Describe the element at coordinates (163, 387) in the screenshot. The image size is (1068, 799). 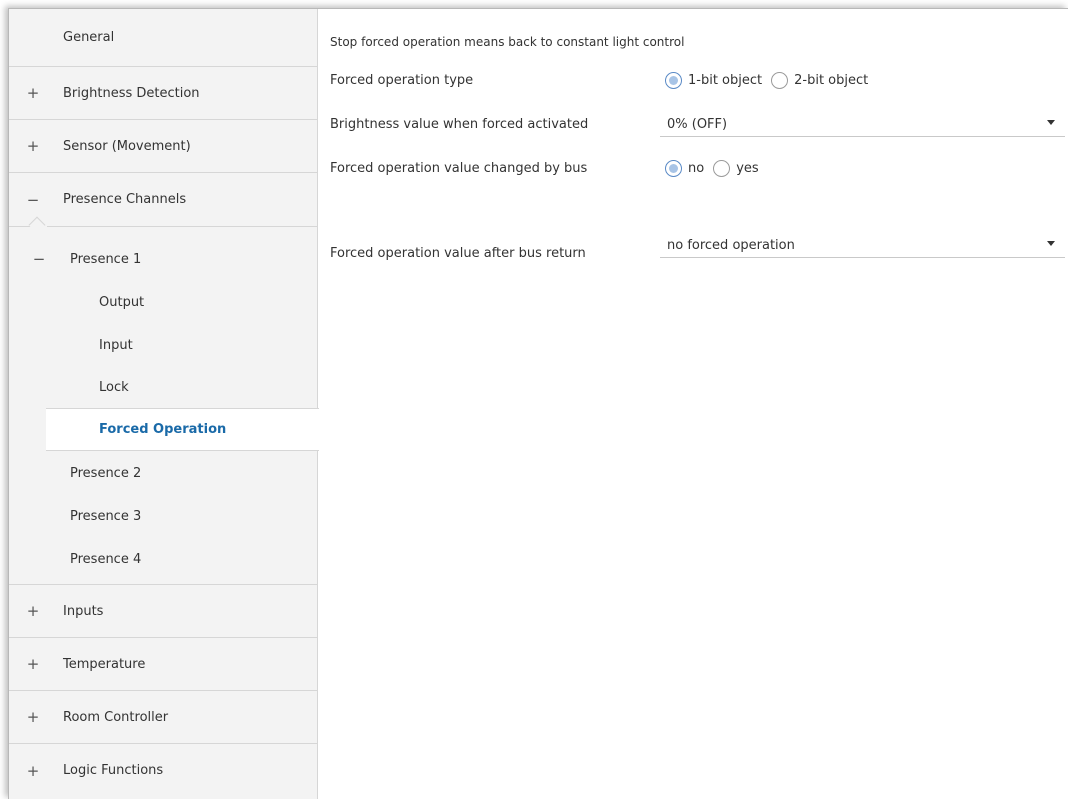
I see `sidebar-item-lock: Lock` at that location.